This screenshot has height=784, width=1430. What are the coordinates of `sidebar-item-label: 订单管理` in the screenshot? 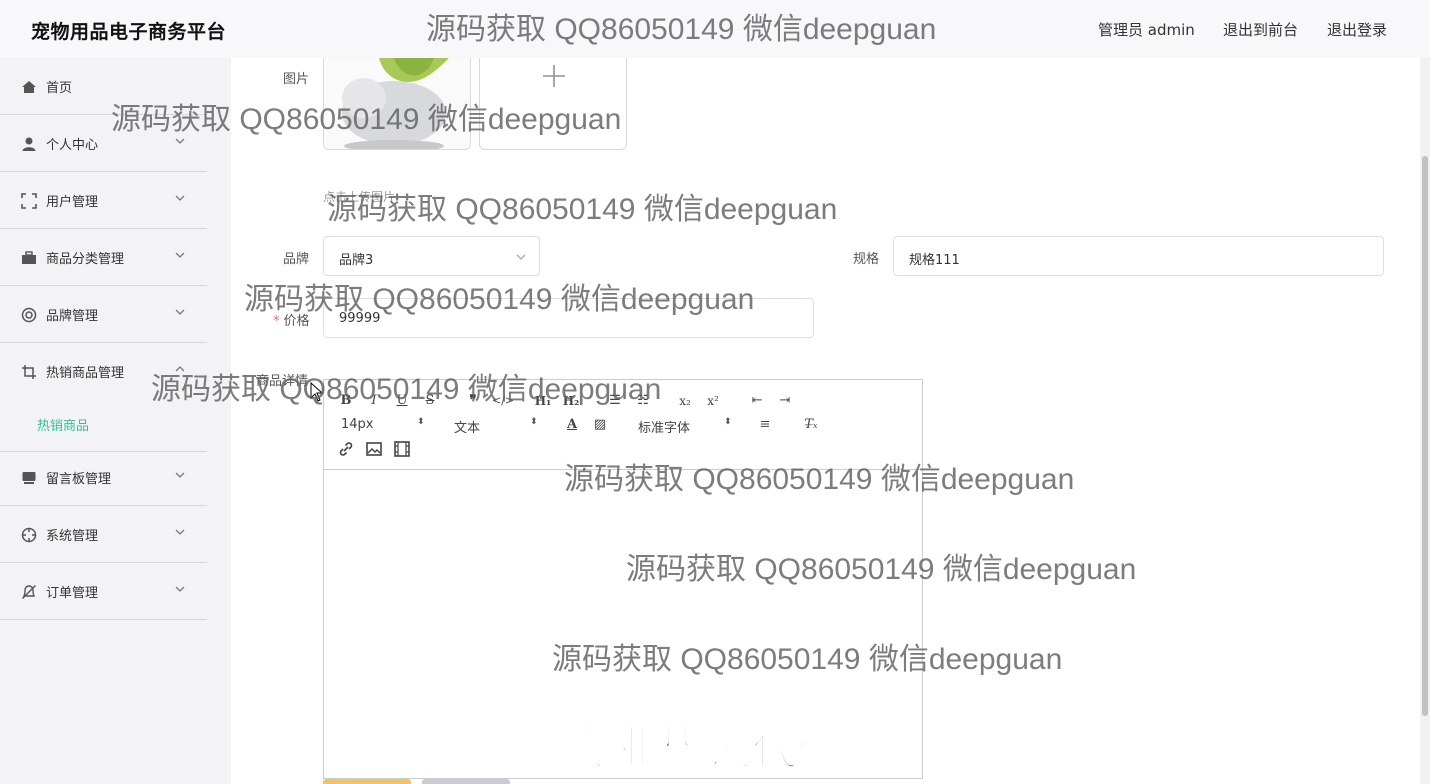 It's located at (72, 593).